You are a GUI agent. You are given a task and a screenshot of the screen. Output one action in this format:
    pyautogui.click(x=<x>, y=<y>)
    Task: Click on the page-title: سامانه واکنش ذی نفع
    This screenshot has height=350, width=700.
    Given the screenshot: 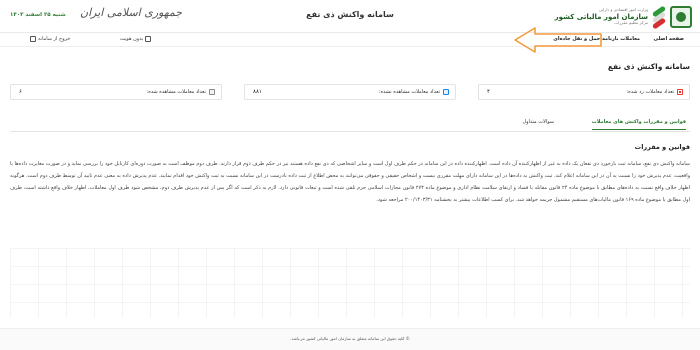 What is the action you would take?
    pyautogui.click(x=648, y=66)
    